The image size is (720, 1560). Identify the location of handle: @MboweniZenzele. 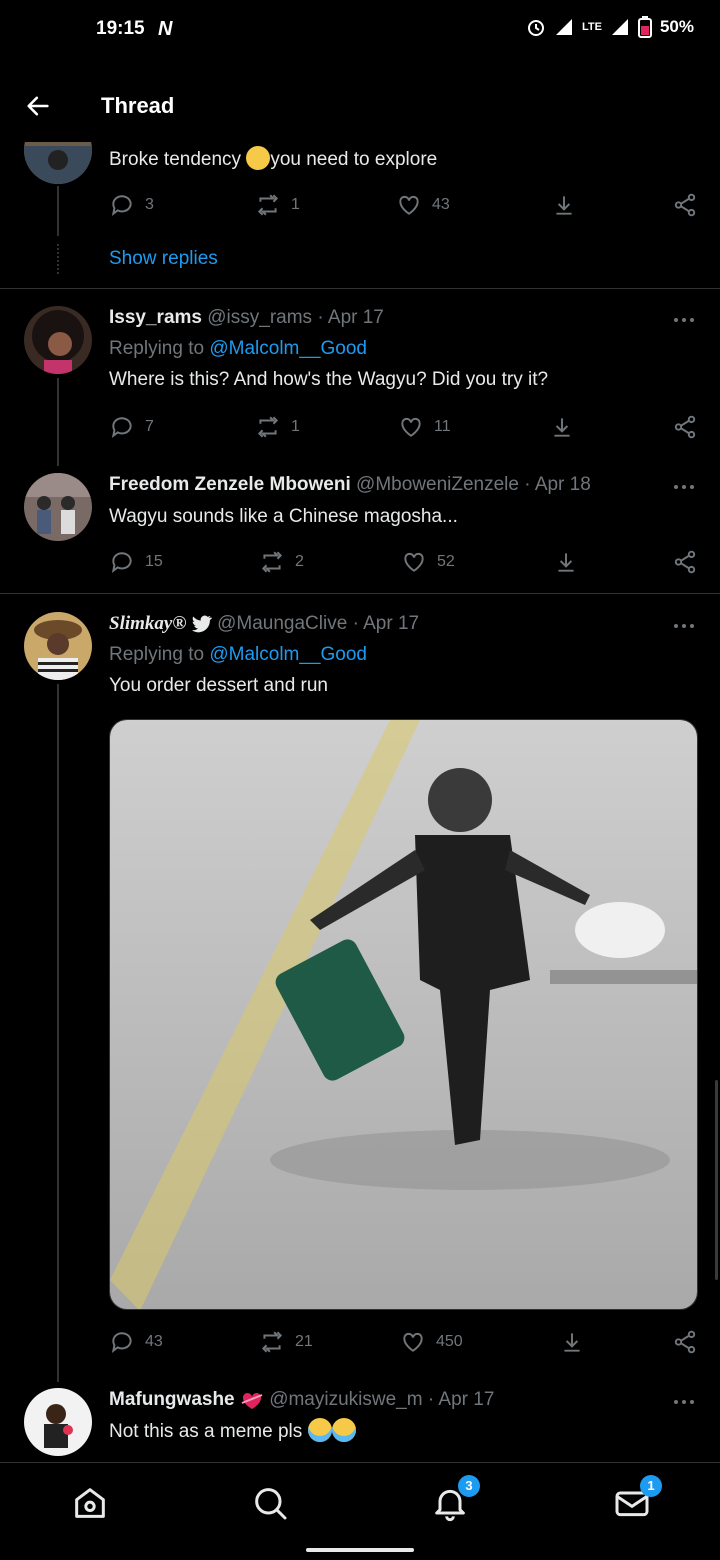
(437, 484).